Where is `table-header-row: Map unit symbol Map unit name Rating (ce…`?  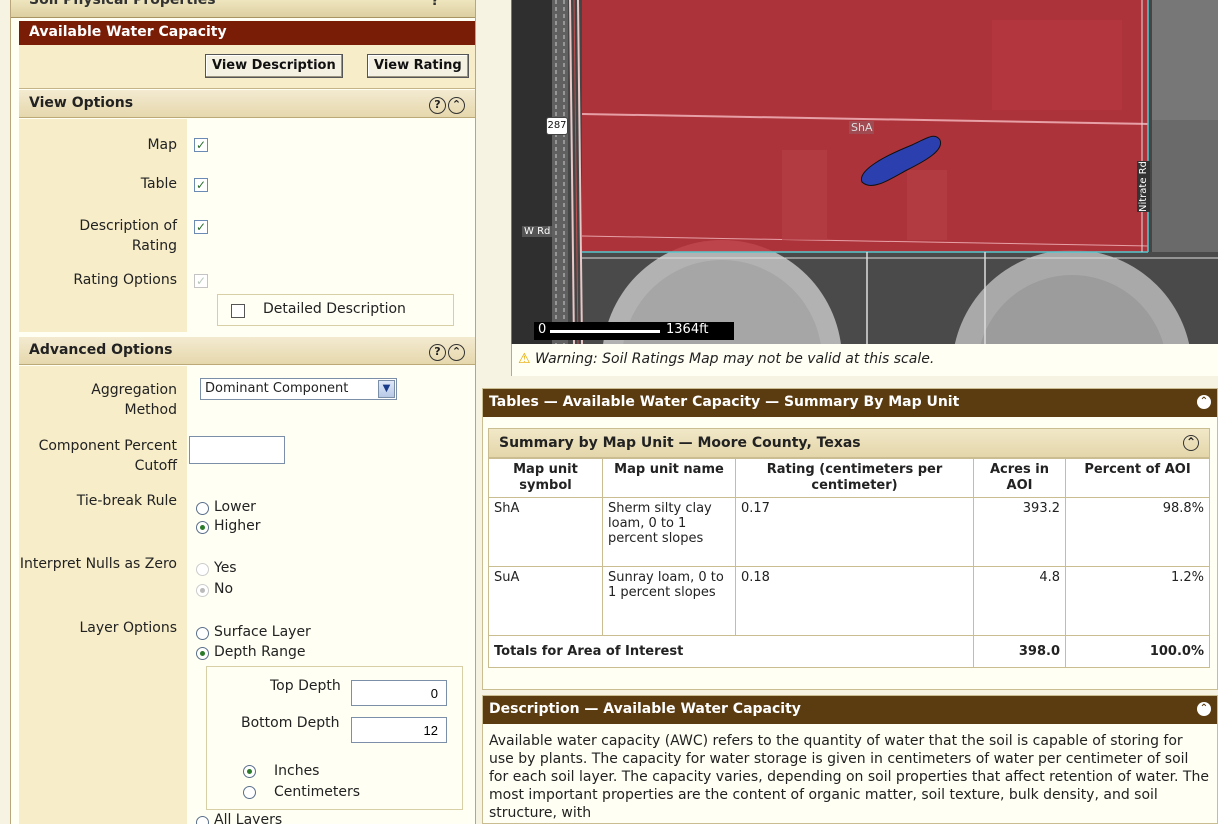 table-header-row: Map unit symbol Map unit name Rating (ce… is located at coordinates (849, 478).